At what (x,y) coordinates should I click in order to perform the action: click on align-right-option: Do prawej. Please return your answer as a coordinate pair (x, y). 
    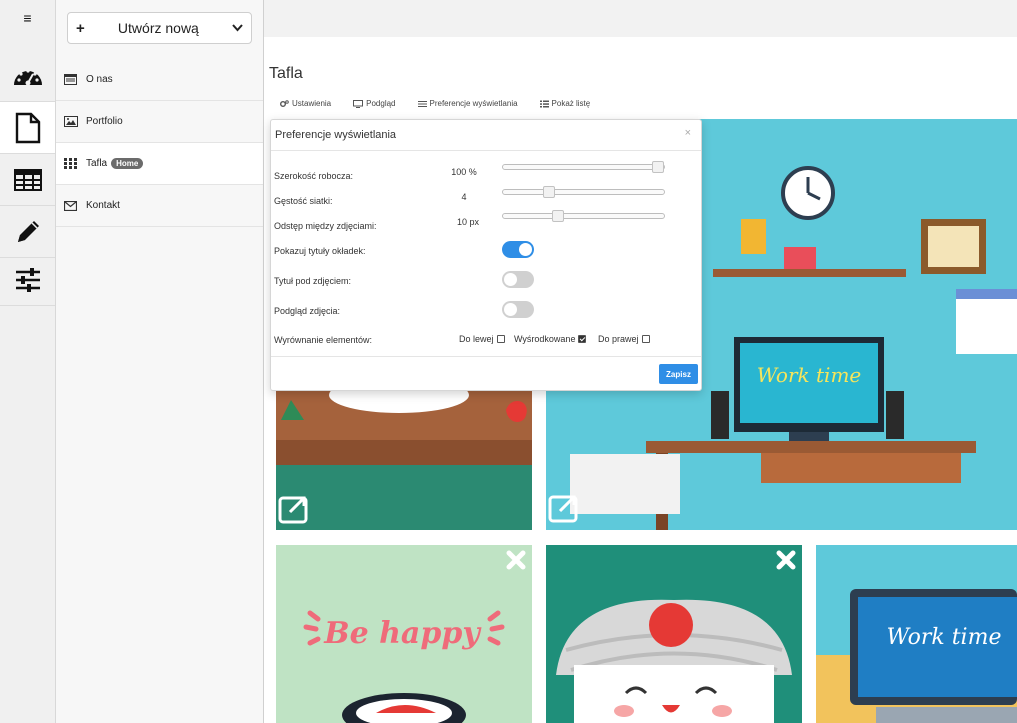
    Looking at the image, I should click on (624, 339).